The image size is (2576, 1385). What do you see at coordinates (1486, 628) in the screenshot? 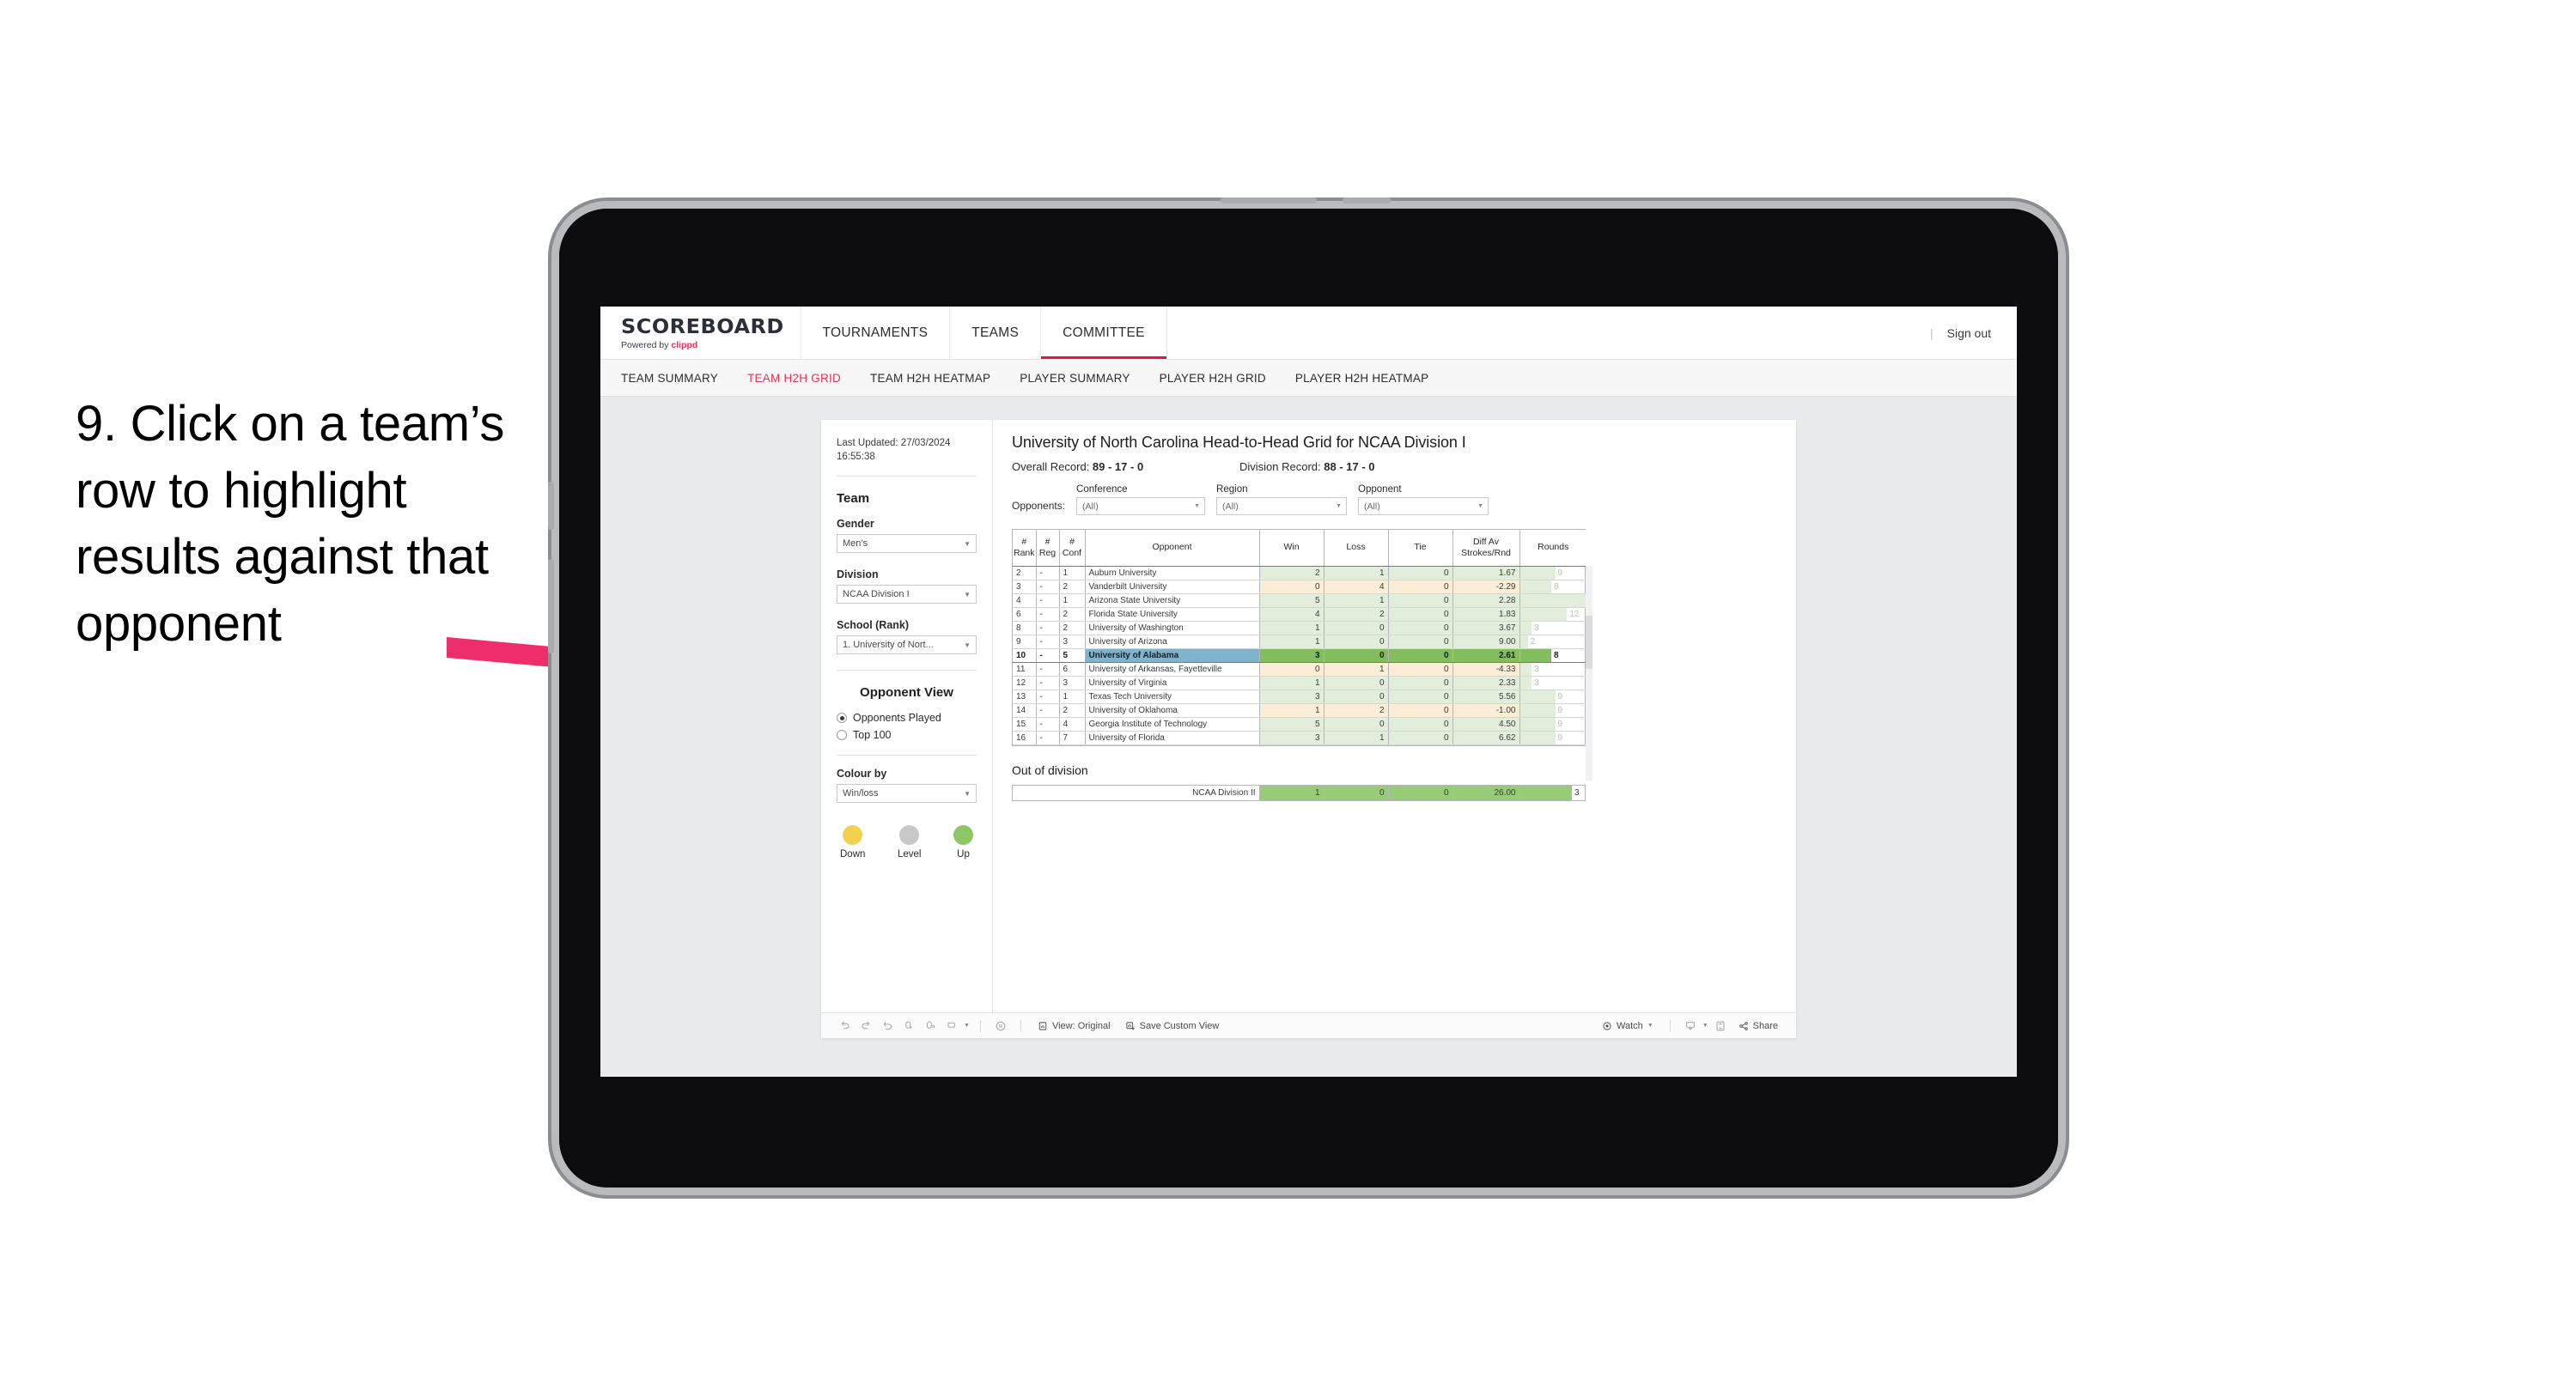
I see `cell-diff: 3.67` at bounding box center [1486, 628].